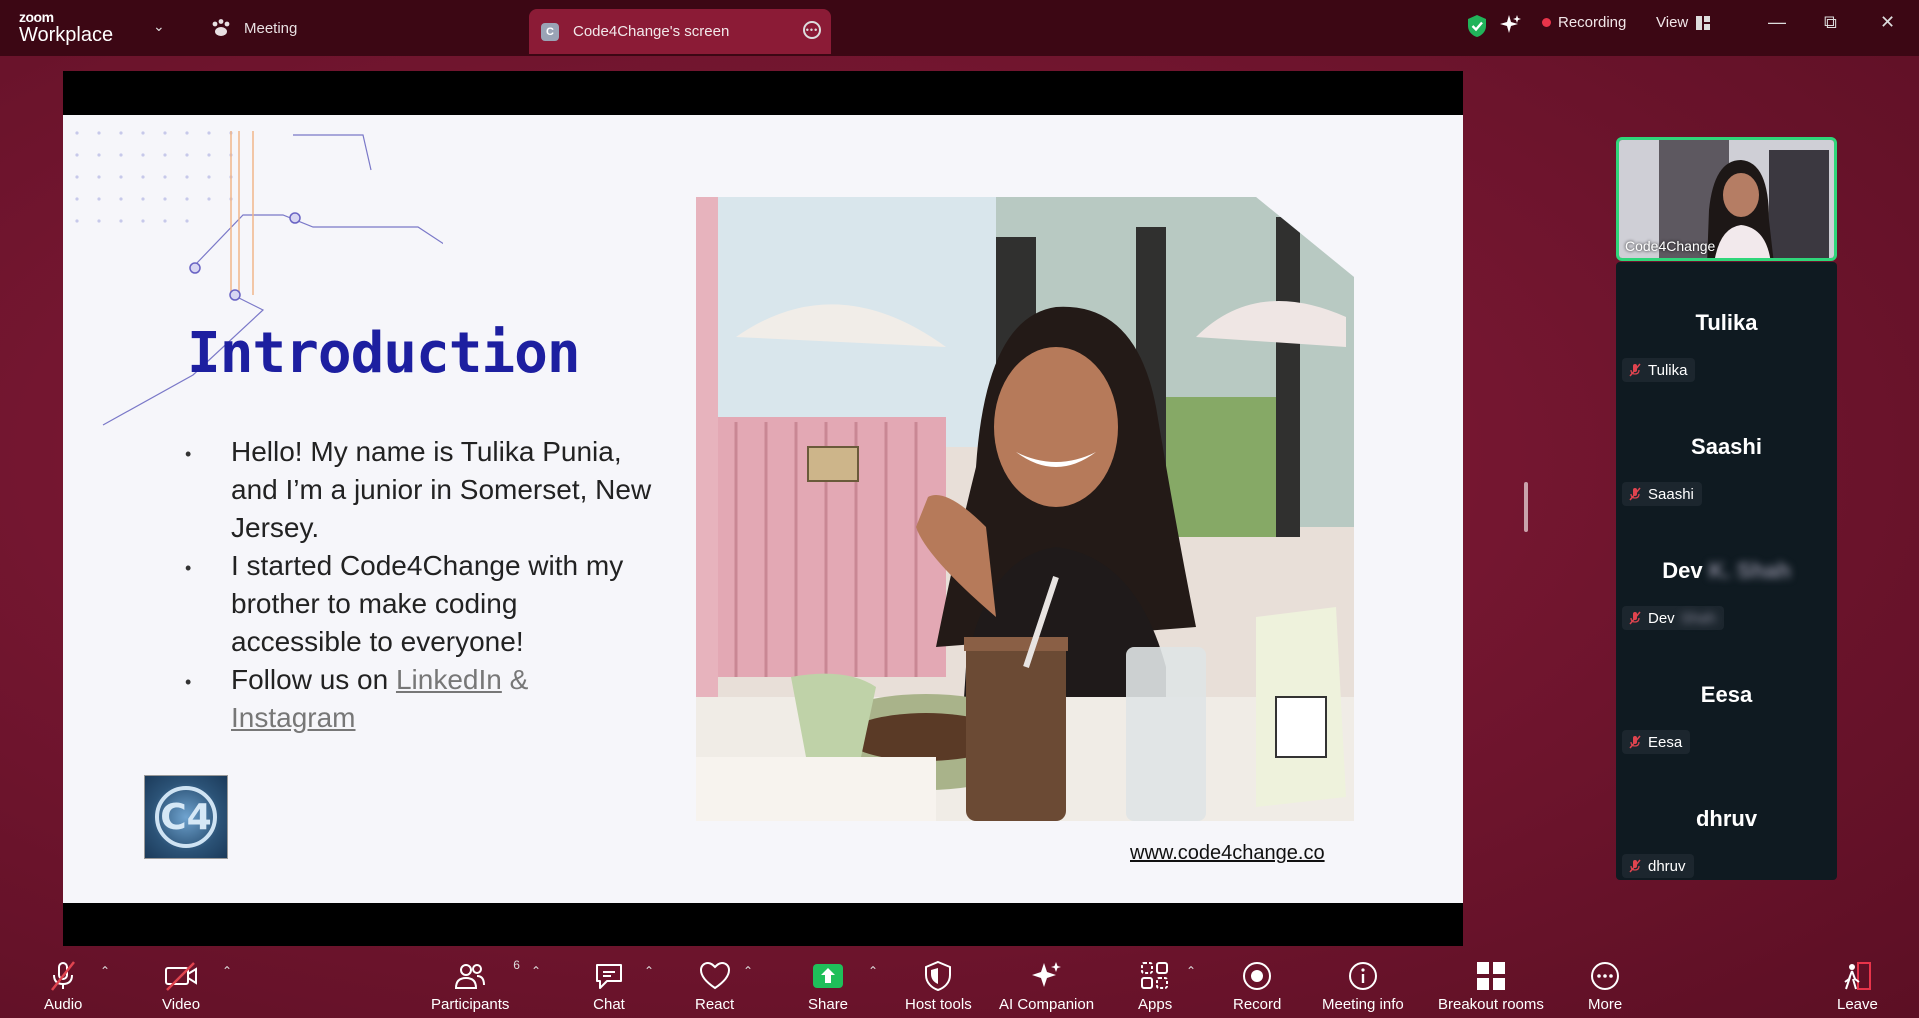  Describe the element at coordinates (649, 971) in the screenshot. I see `chat-options-caret-icon: ⌃` at that location.